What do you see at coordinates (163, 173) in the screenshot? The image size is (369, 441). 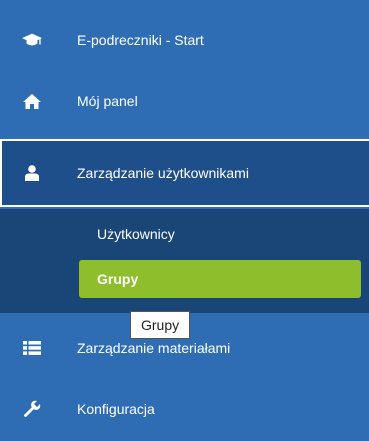 I see `sidebar-item-label: Zarządzanie użytkownikami` at bounding box center [163, 173].